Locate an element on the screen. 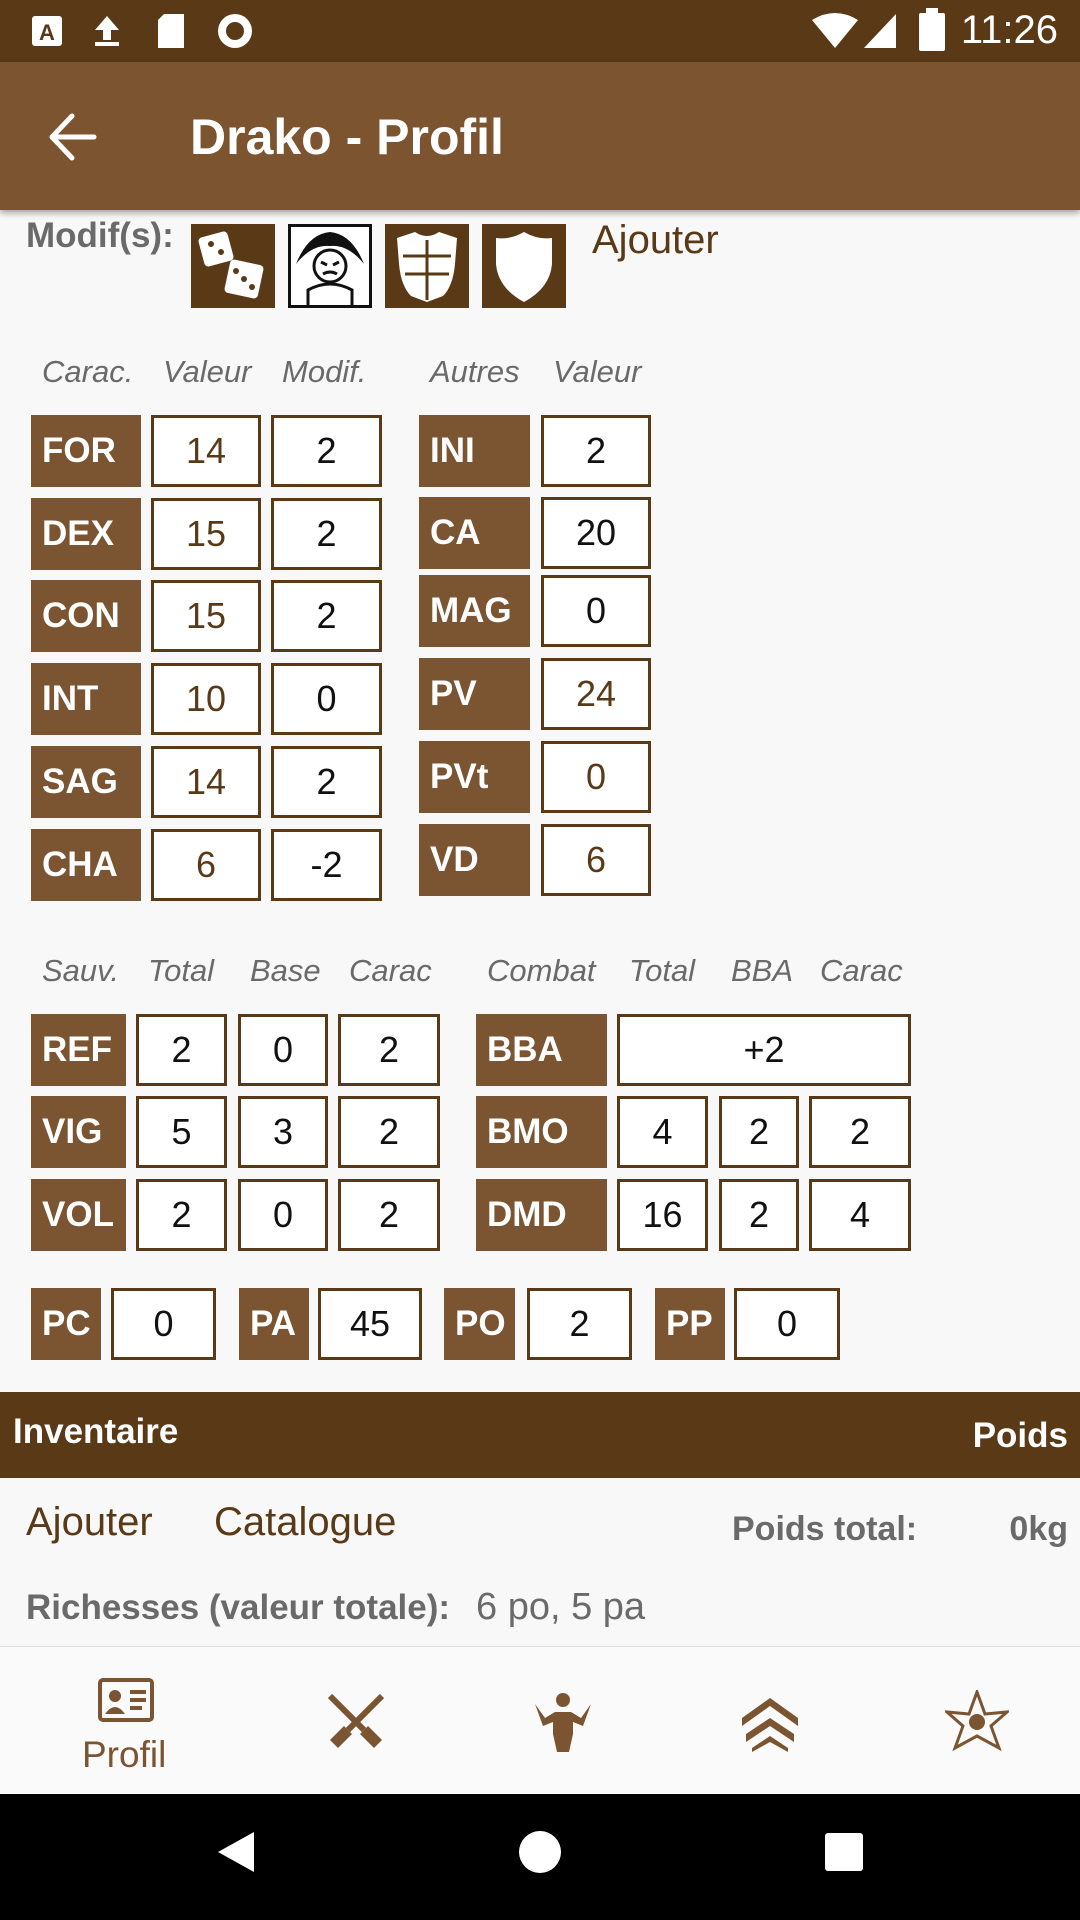 The width and height of the screenshot is (1080, 1920). back-triangle-icon is located at coordinates (236, 1852).